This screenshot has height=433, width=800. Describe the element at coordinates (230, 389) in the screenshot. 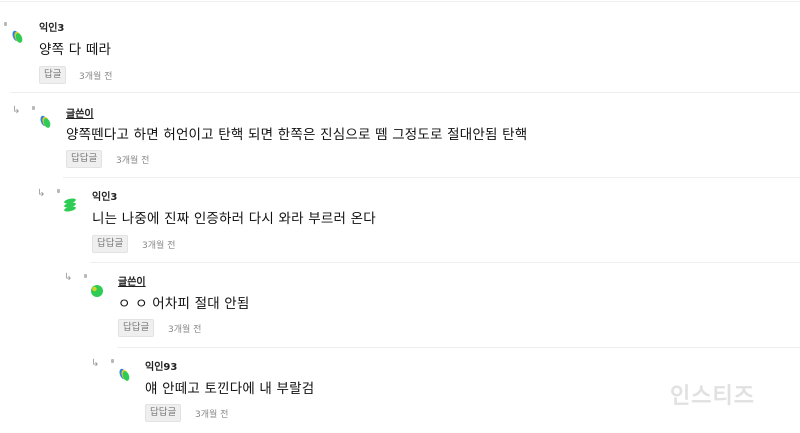

I see `comment-text: 얘 안떼고 토낀다에 내 부랄검` at that location.